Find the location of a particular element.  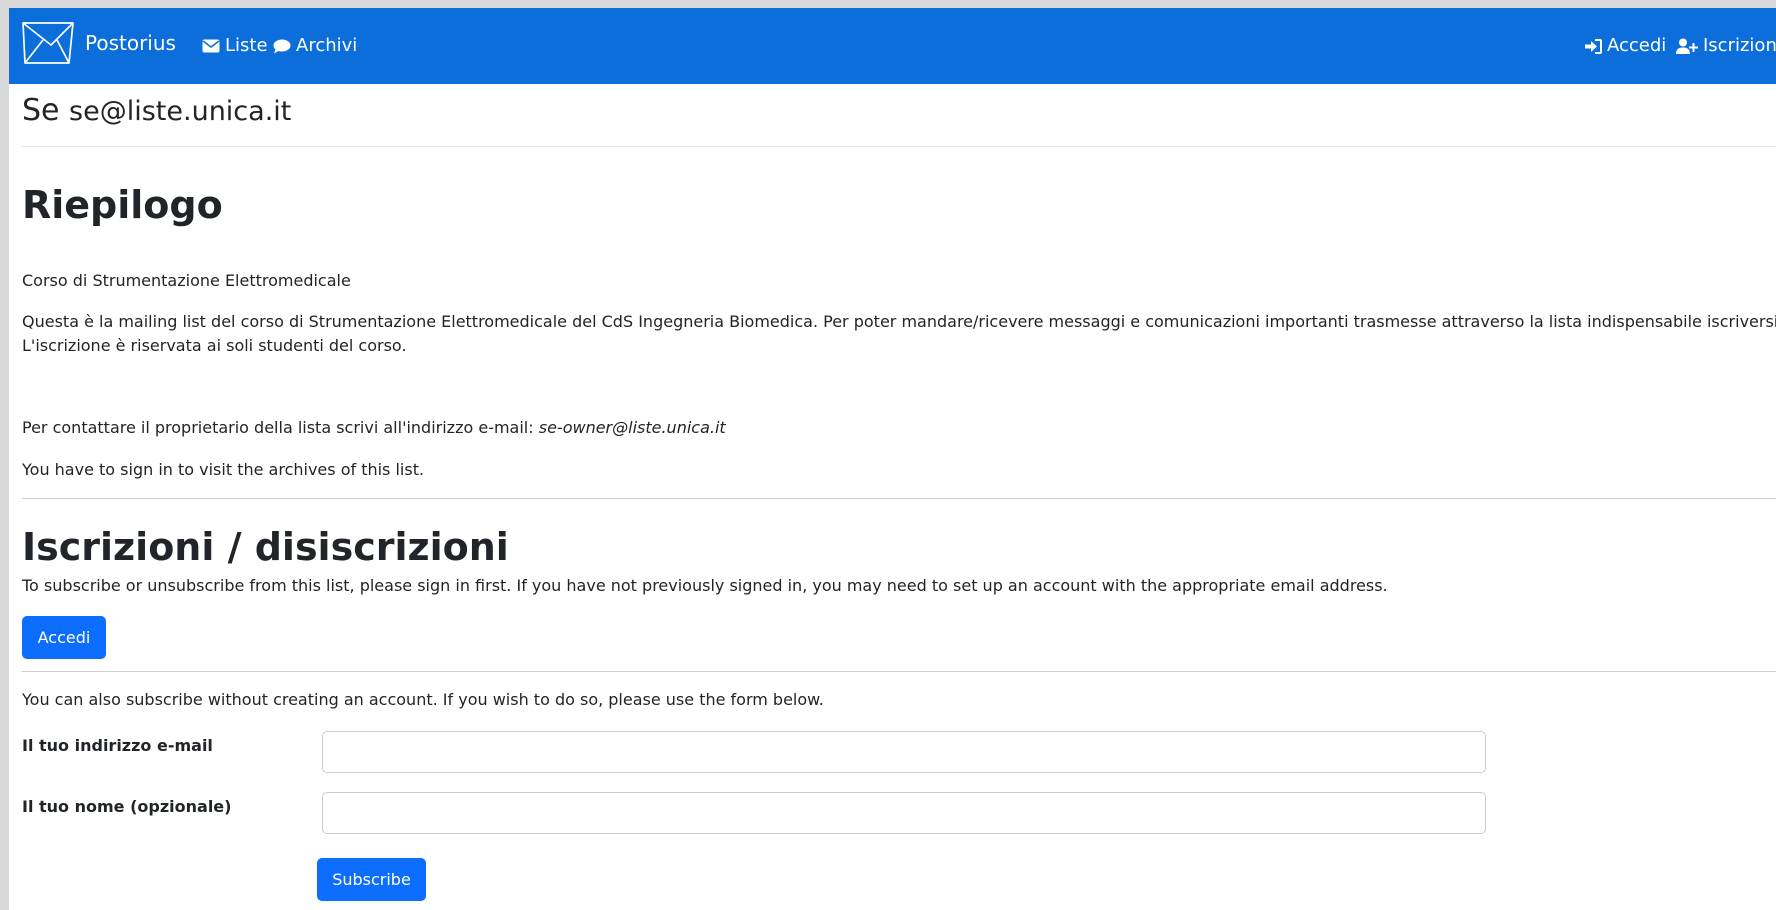

nav-liste-label: Liste is located at coordinates (246, 45).